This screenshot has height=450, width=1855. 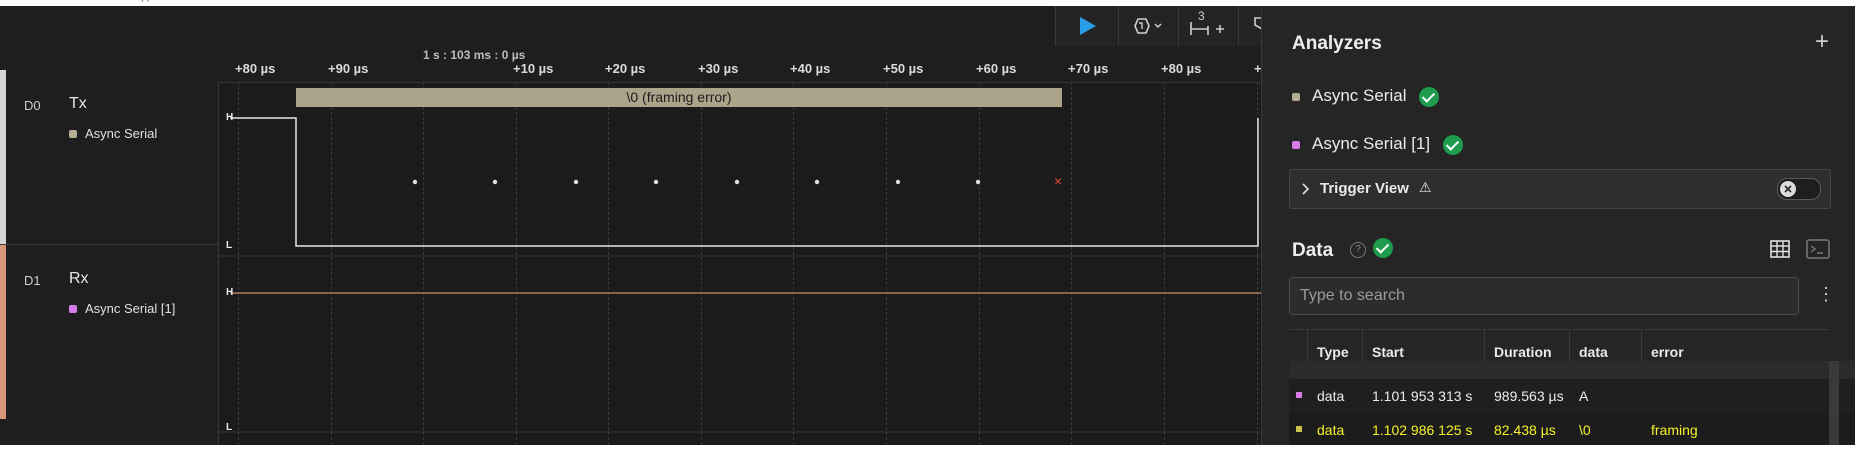 I want to click on measurement-button: 3, so click(x=1208, y=26).